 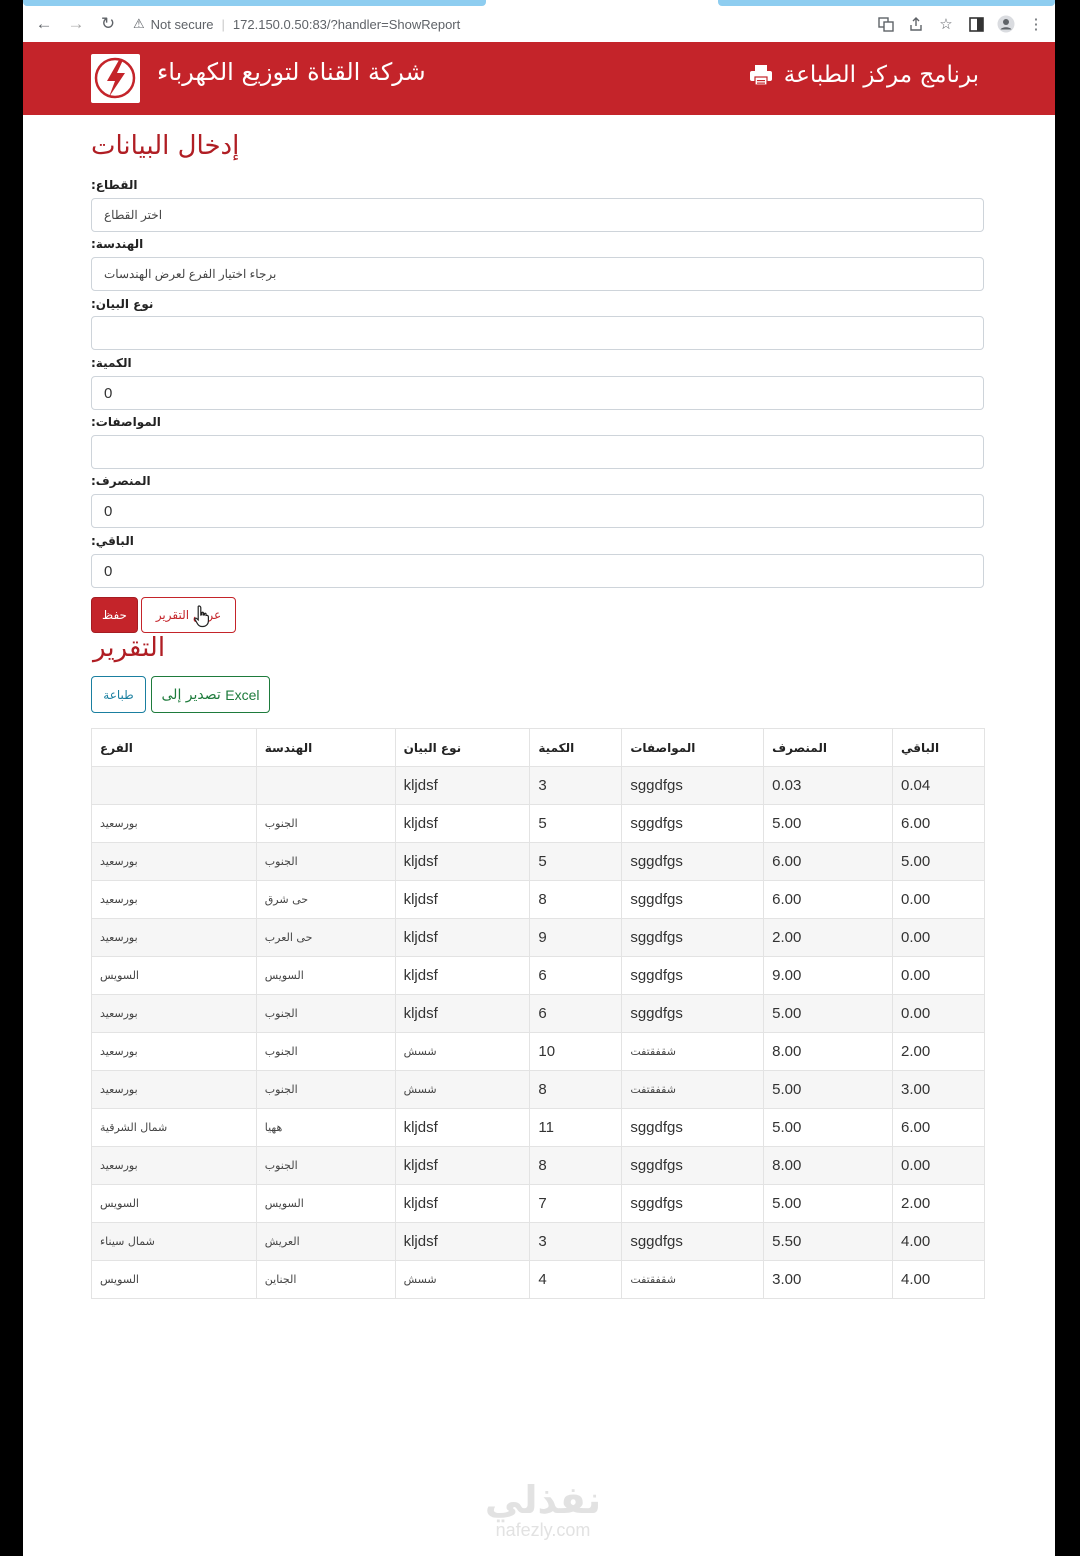 I want to click on sector-label: القطاع:, so click(x=114, y=185).